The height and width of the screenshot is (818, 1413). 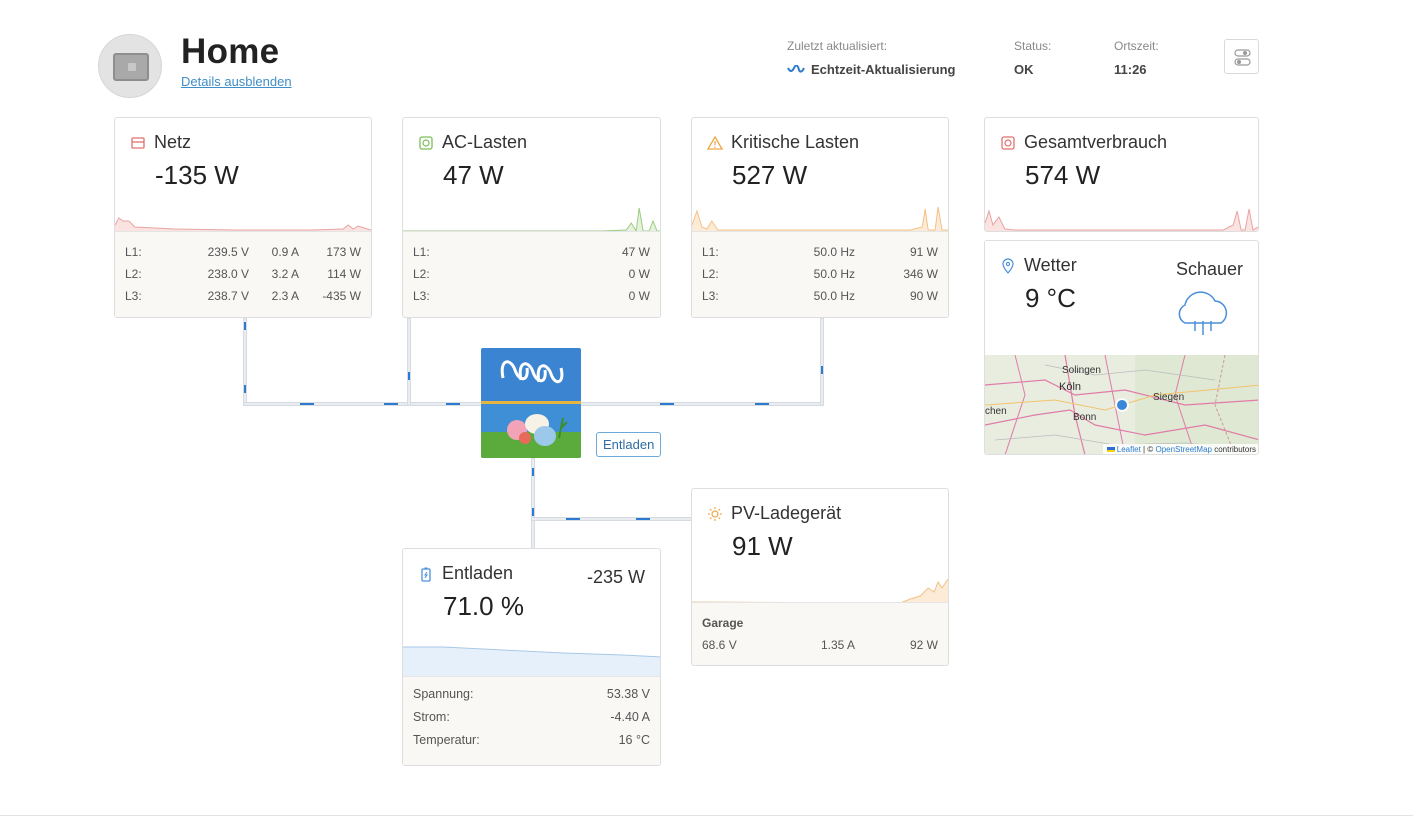 I want to click on battery-soc: 71.0 %, so click(x=483, y=606).